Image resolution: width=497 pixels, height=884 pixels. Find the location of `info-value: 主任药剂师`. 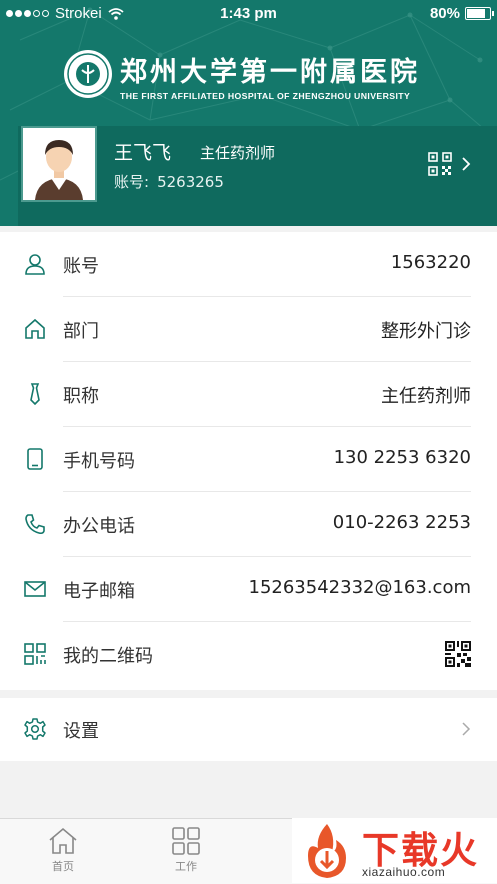

info-value: 主任药剂师 is located at coordinates (426, 396).